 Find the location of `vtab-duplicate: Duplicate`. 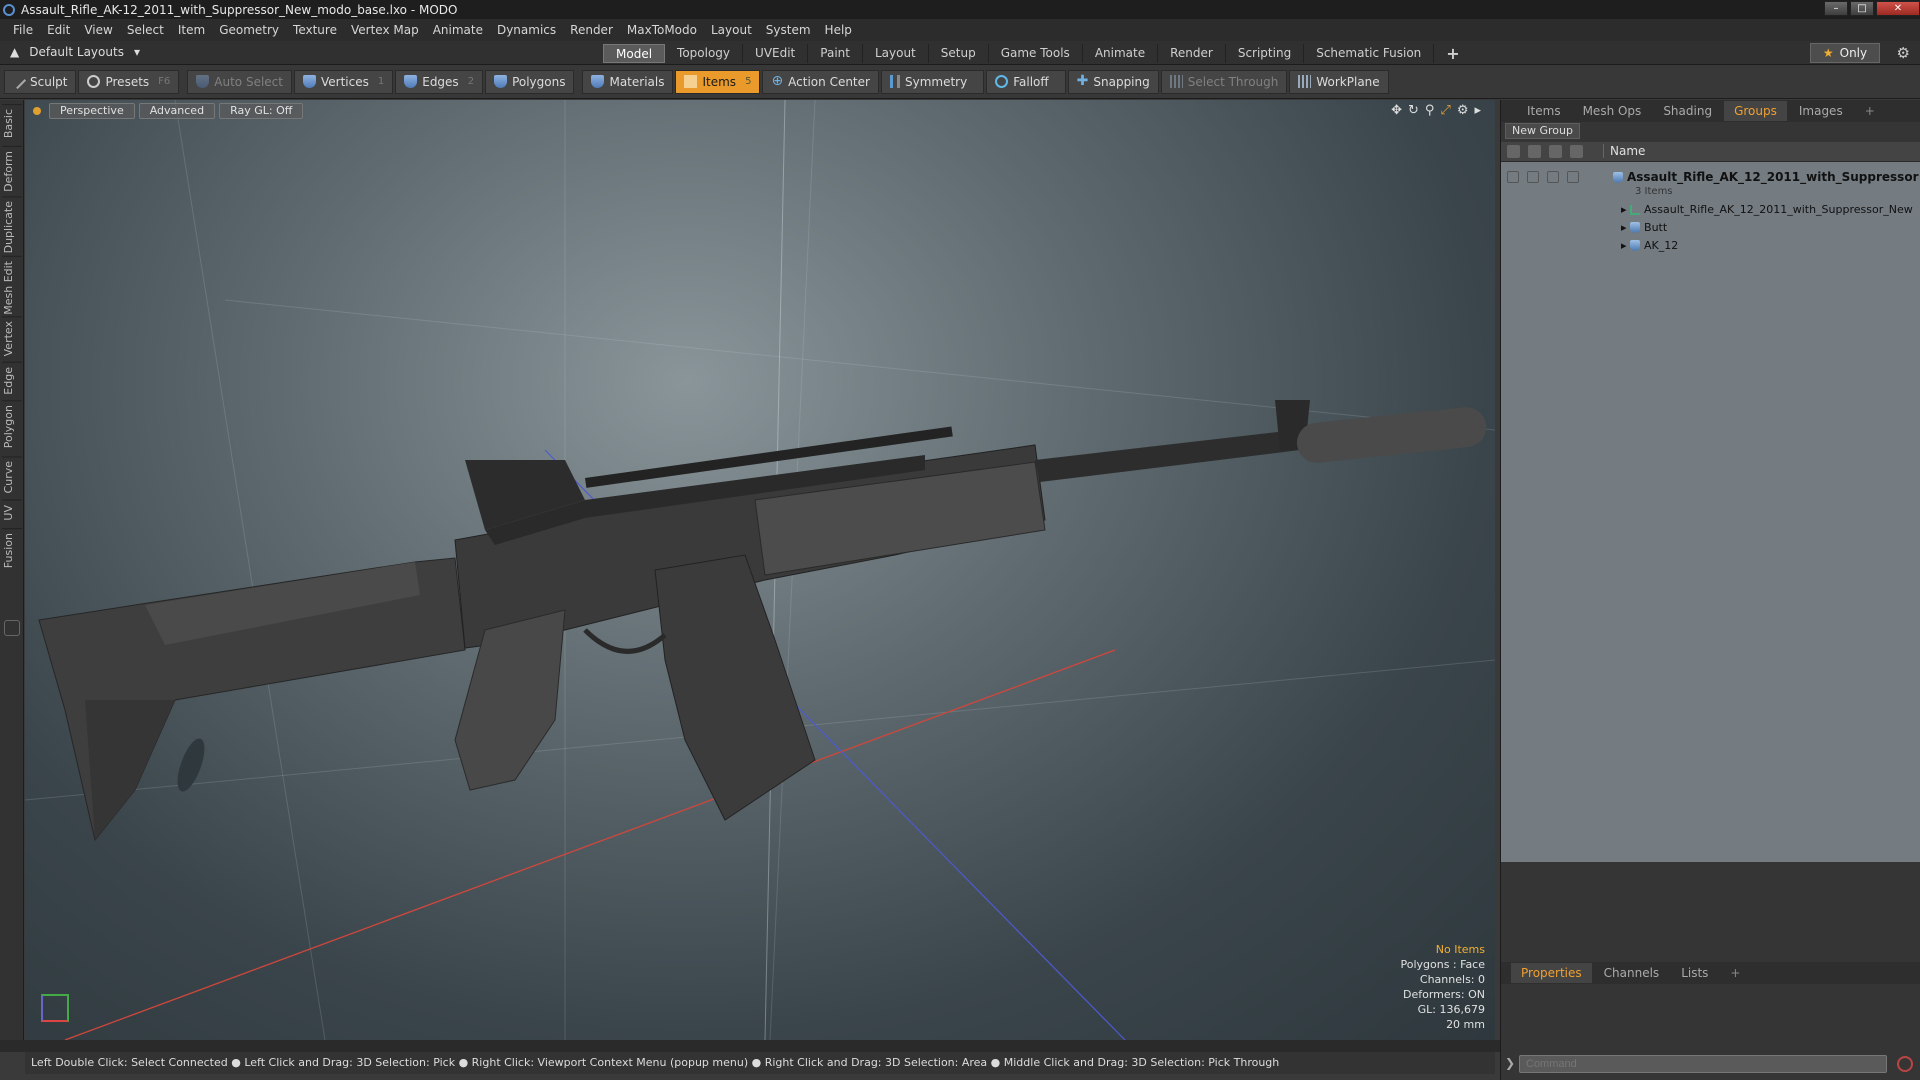

vtab-duplicate: Duplicate is located at coordinates (12, 227).